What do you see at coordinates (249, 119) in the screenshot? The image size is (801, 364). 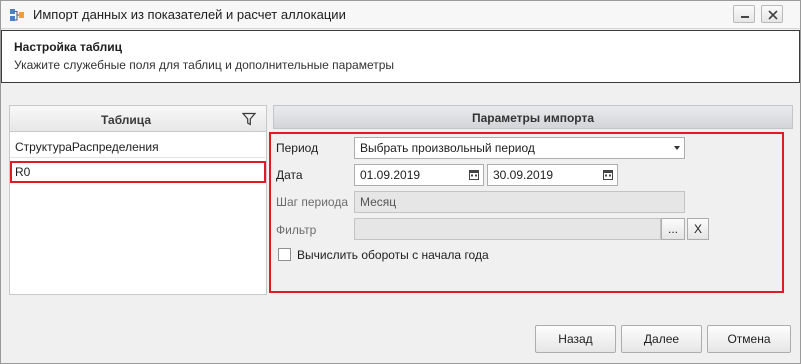 I see `filter-icon` at bounding box center [249, 119].